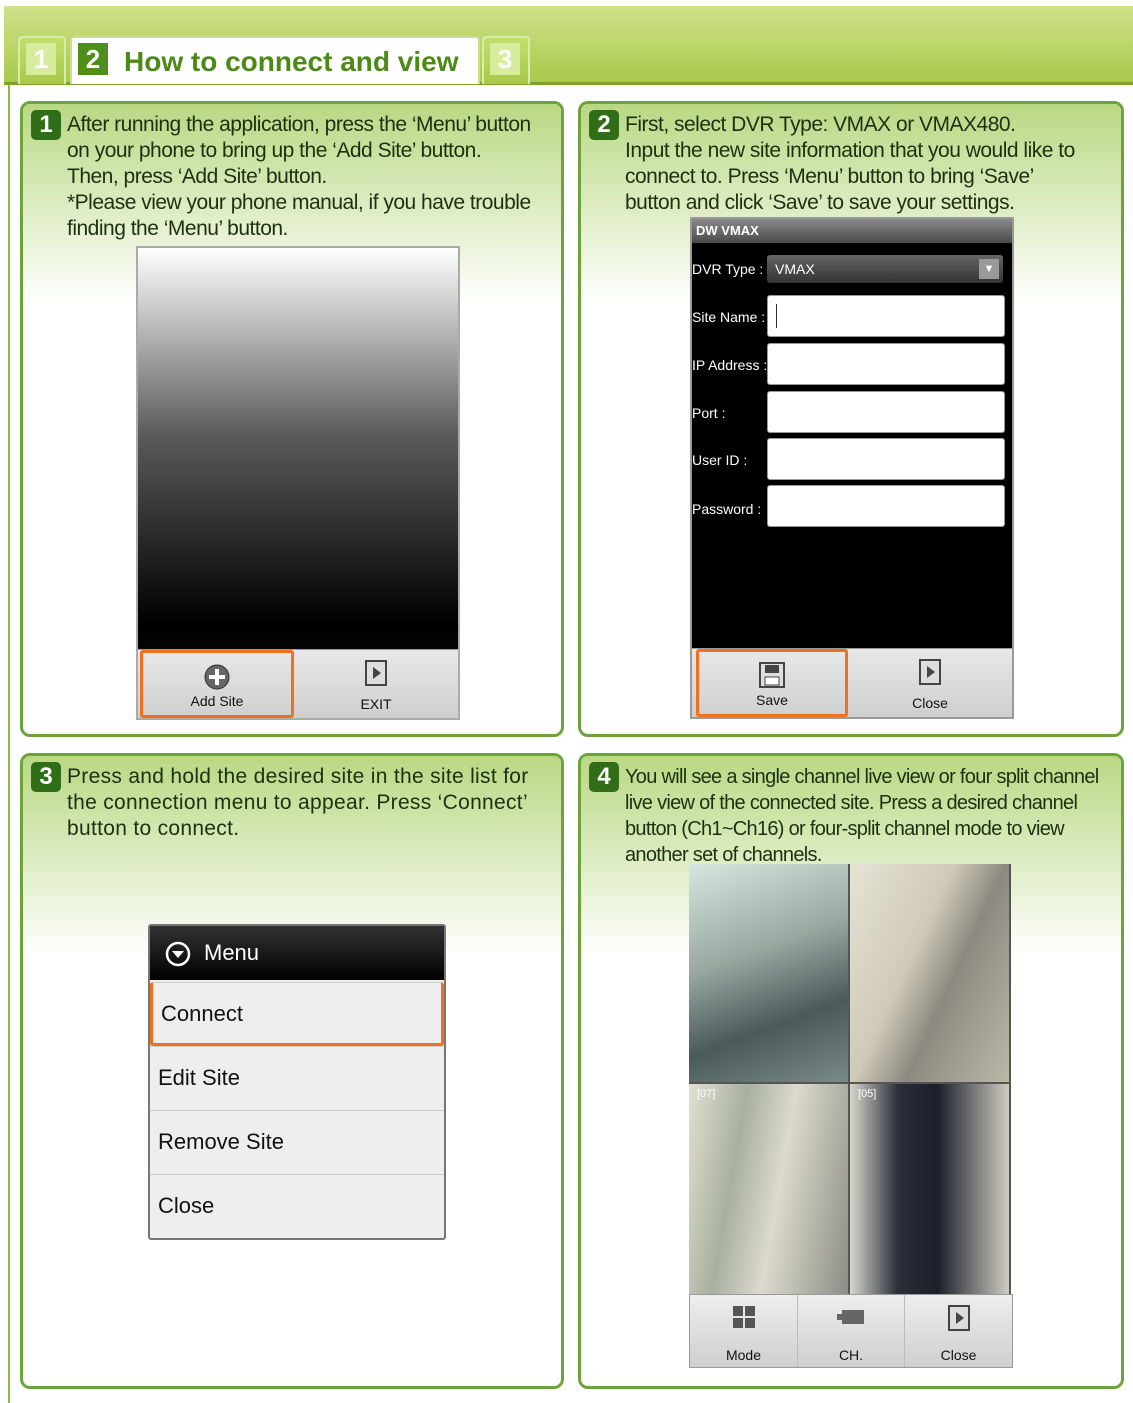 Image resolution: width=1133 pixels, height=1403 pixels. Describe the element at coordinates (706, 1094) in the screenshot. I see `channel-tag: [07]` at that location.